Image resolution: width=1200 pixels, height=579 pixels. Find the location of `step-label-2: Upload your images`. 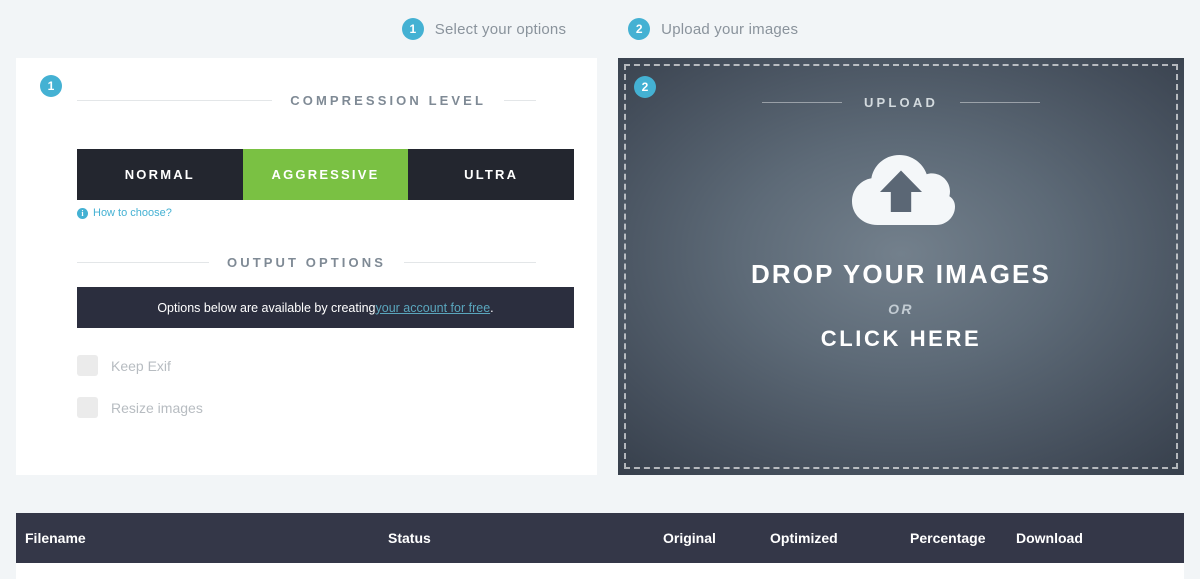

step-label-2: Upload your images is located at coordinates (730, 29).